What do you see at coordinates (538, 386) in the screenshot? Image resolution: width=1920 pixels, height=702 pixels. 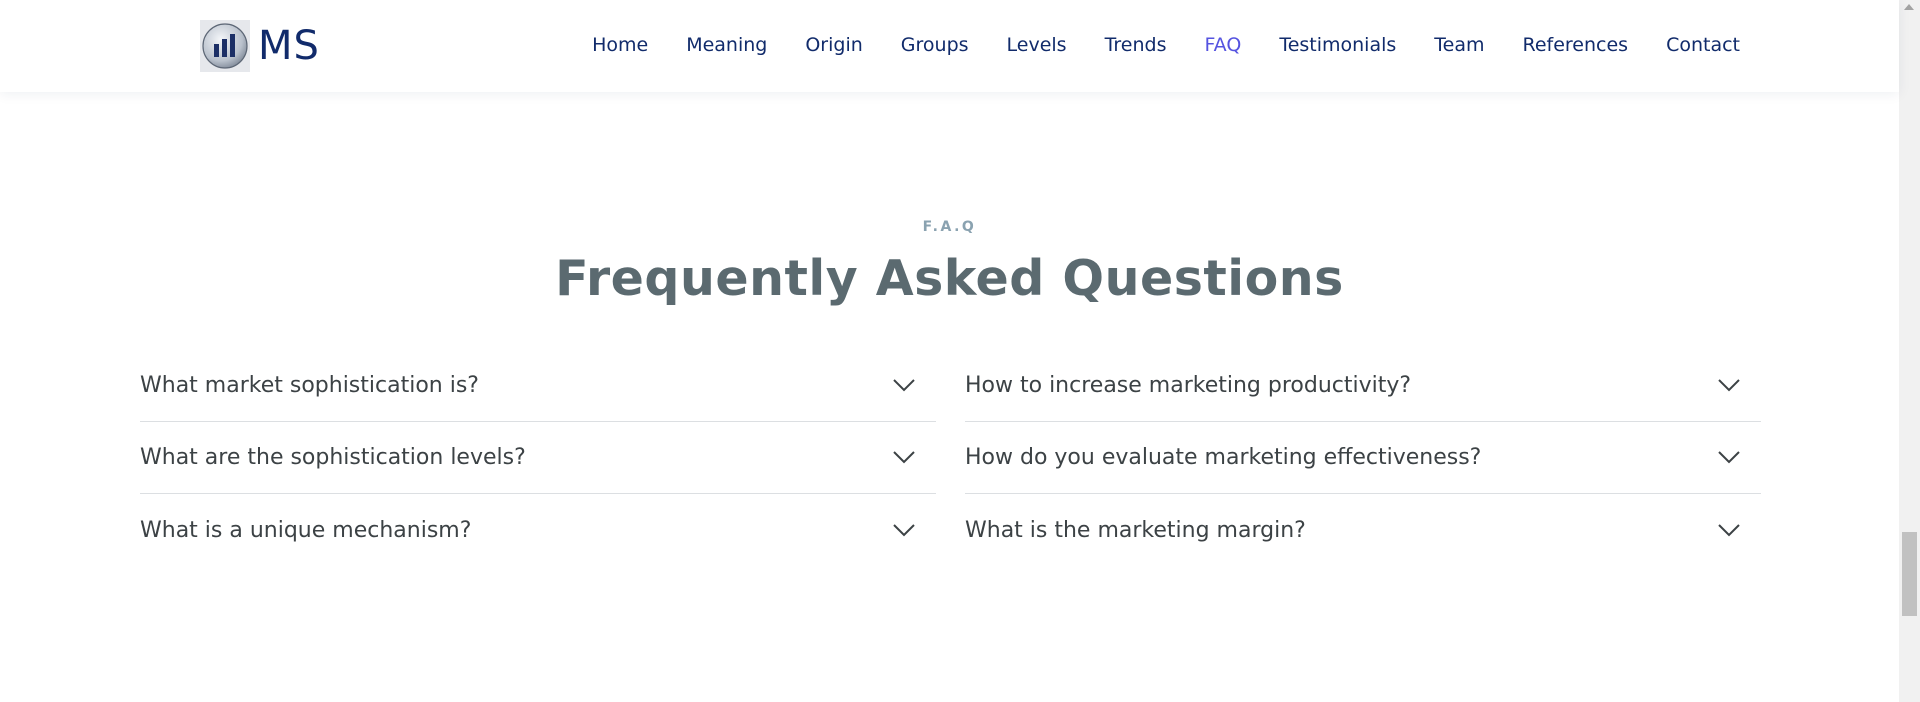 I see `faq-item: What market sophistication is?` at bounding box center [538, 386].